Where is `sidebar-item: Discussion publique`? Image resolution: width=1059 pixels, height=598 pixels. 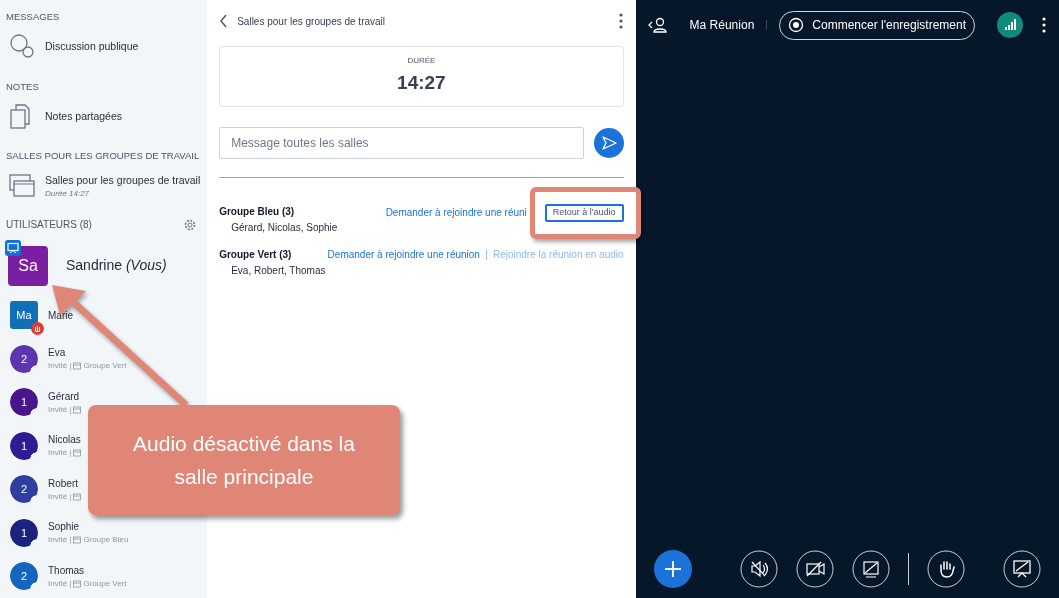
sidebar-item: Discussion publique is located at coordinates (104, 47).